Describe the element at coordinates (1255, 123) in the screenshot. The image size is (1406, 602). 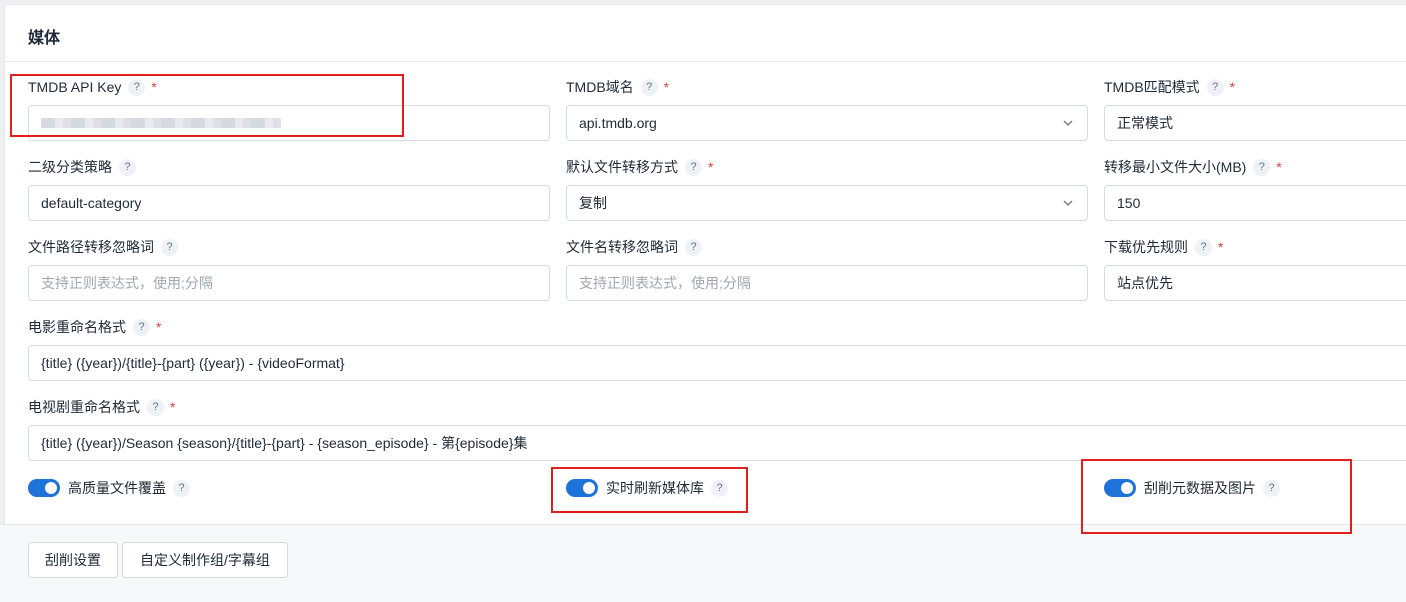
I see `tmdb-match-mode-select: 正常模式` at that location.